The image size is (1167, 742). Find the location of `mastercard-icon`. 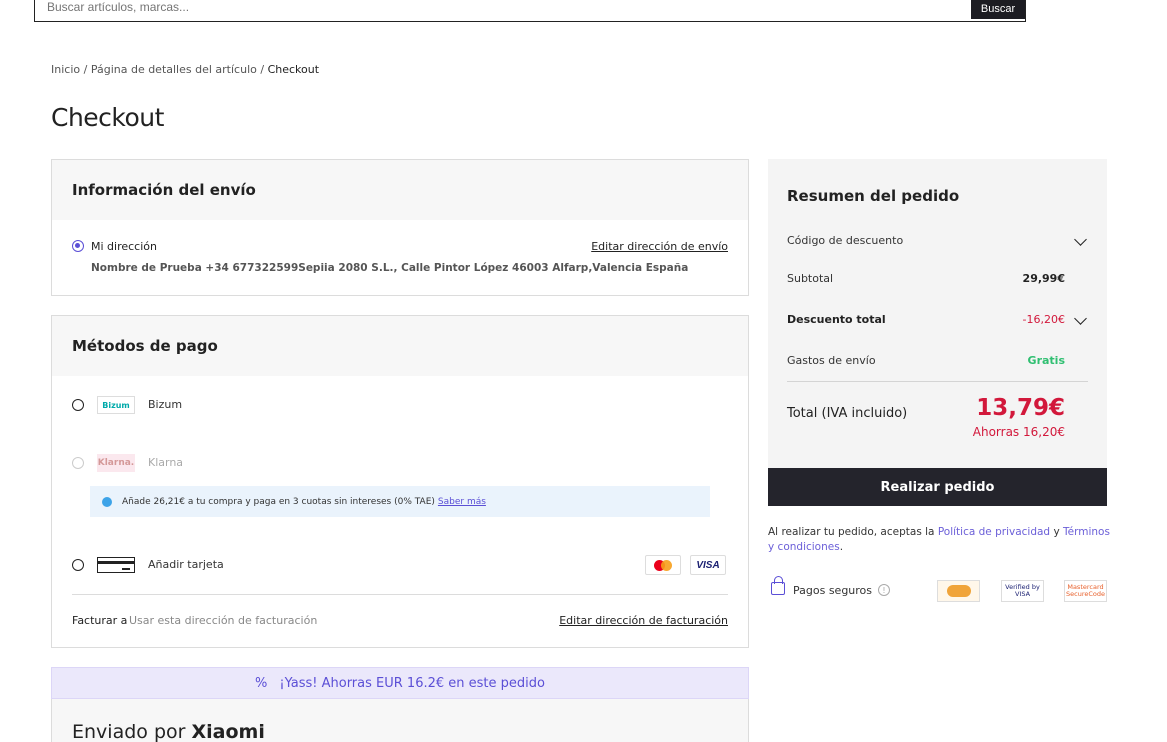

mastercard-icon is located at coordinates (663, 565).